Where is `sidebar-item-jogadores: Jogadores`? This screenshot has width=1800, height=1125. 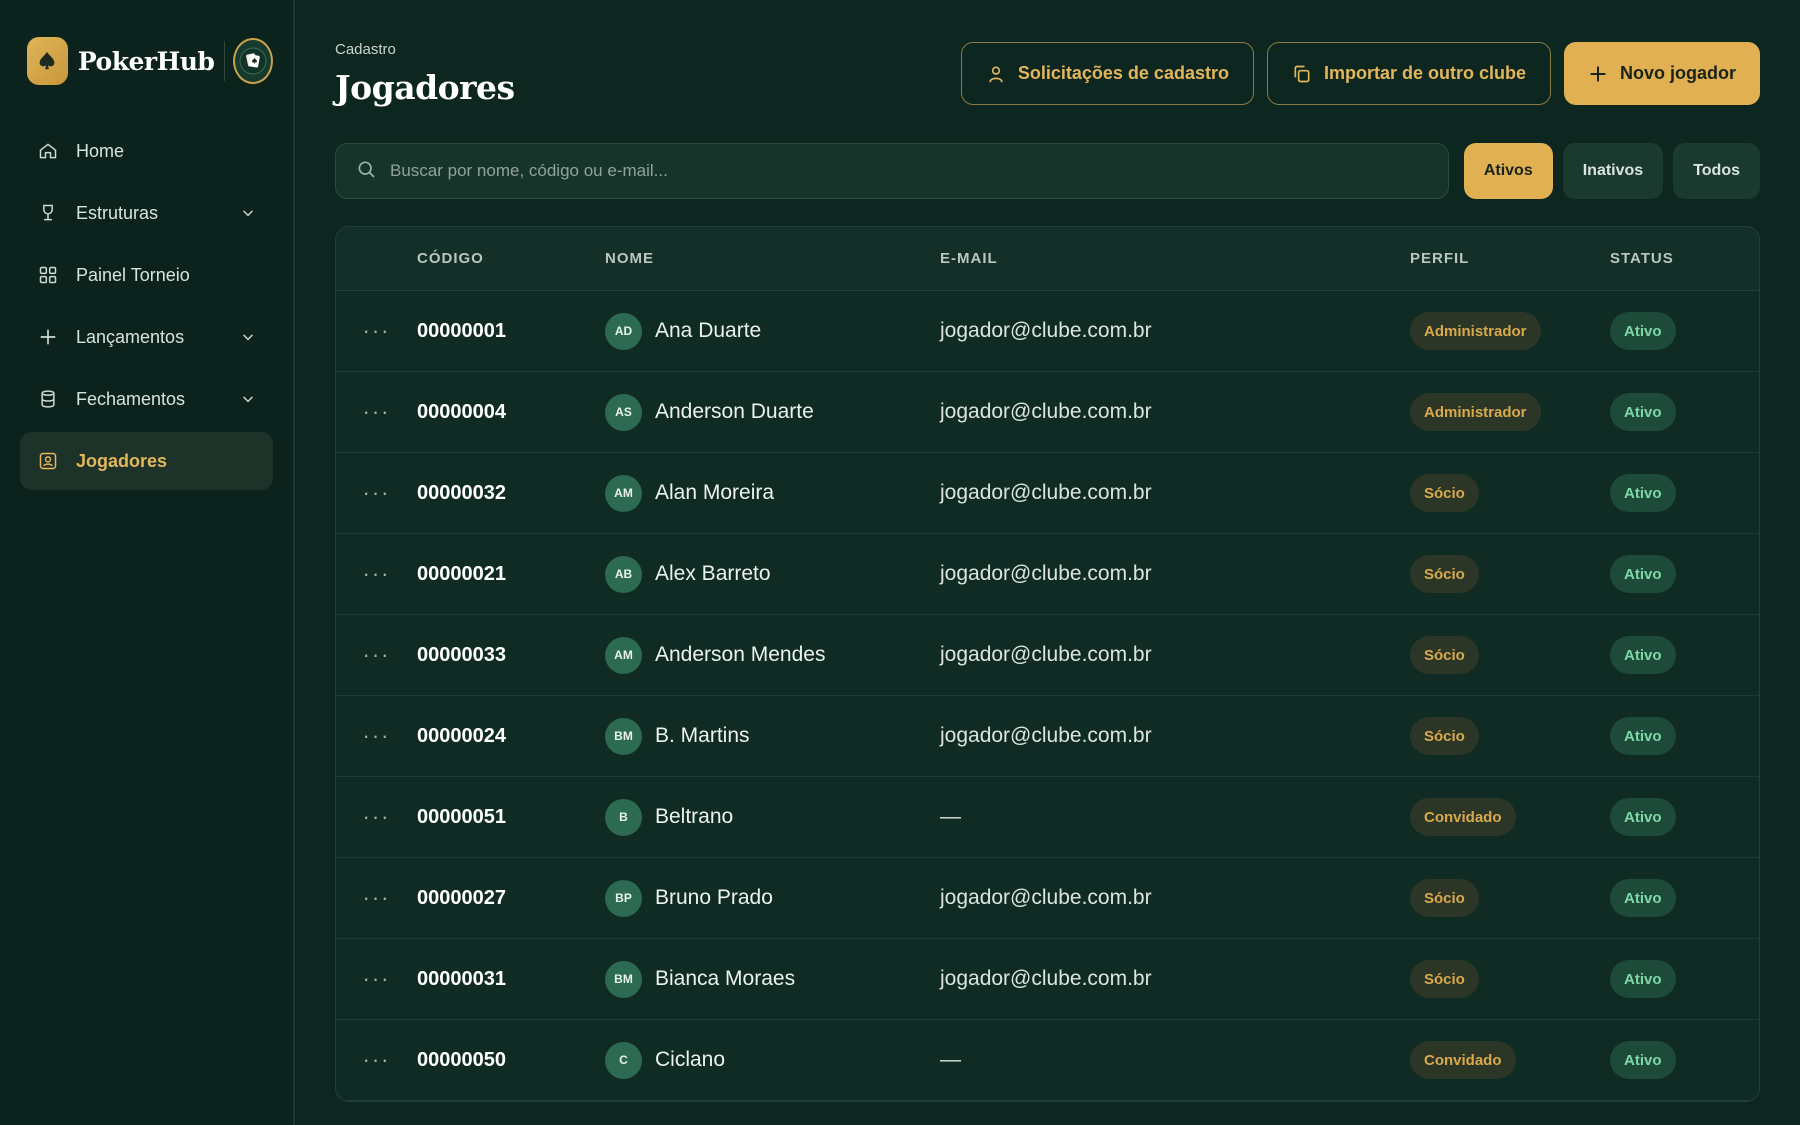
sidebar-item-jogadores: Jogadores is located at coordinates (146, 461).